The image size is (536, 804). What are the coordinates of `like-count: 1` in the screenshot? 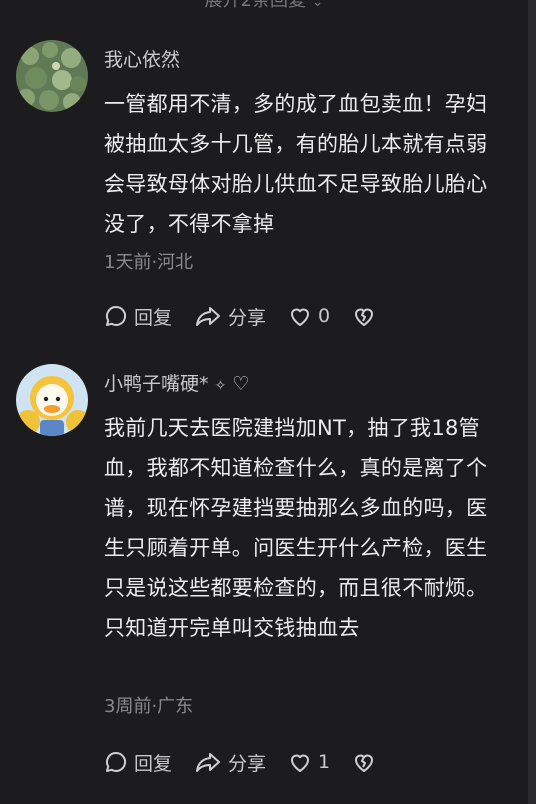 It's located at (324, 762).